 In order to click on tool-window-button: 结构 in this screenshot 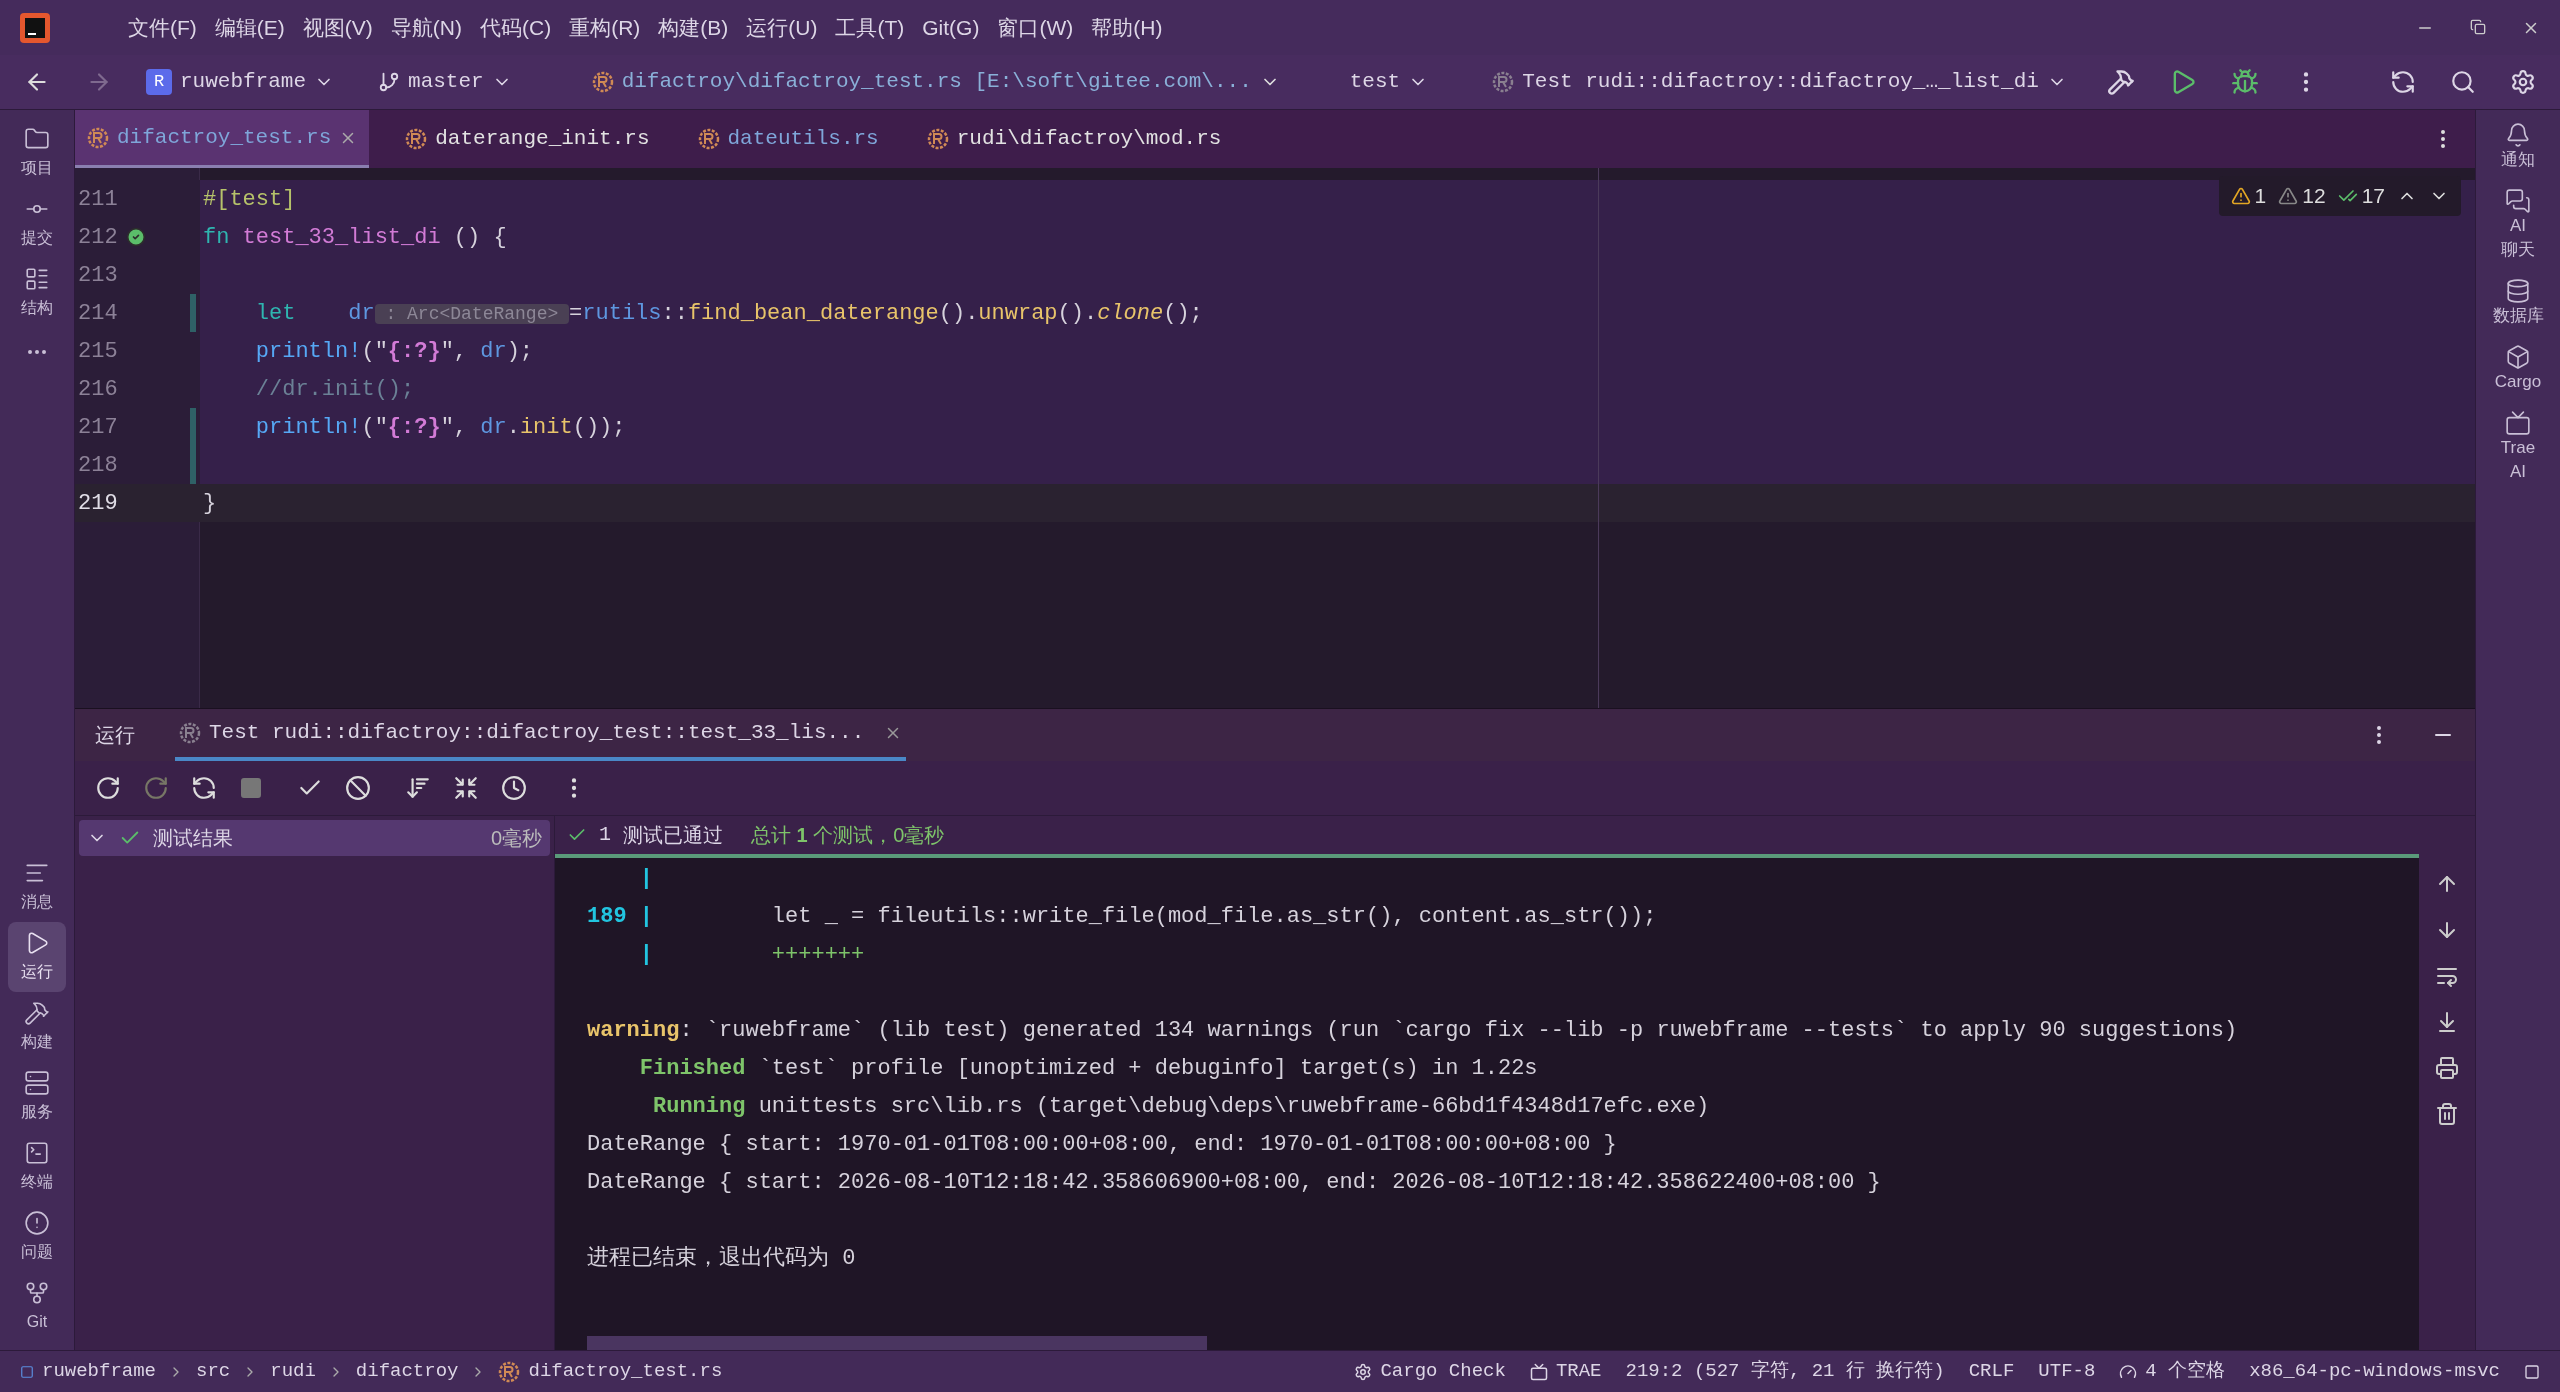, I will do `click(37, 293)`.